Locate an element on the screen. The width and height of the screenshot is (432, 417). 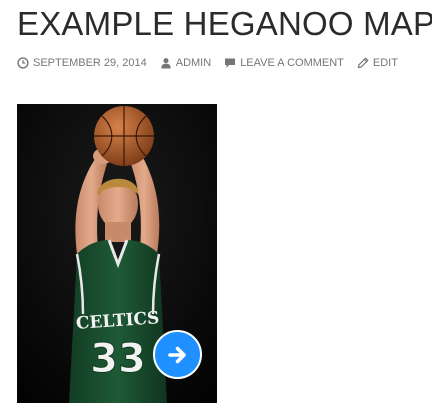
post-date: SEPTEMBER 29, 2014 is located at coordinates (90, 63).